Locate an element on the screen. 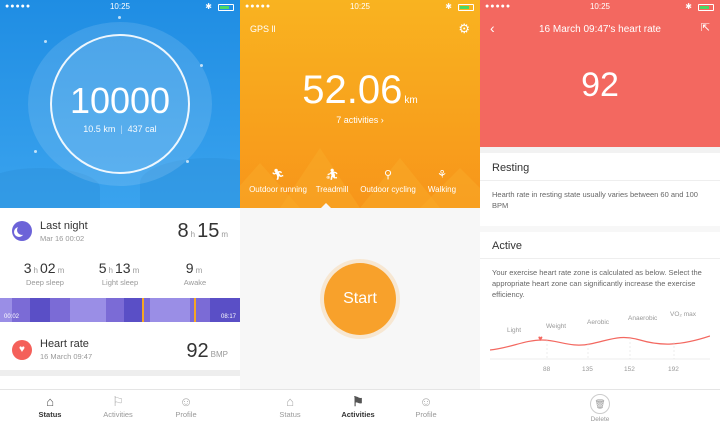 This screenshot has width=720, height=427. heart-rate-card: ♥ Heart rate 16 March 09:47 92 BMP is located at coordinates (120, 346).